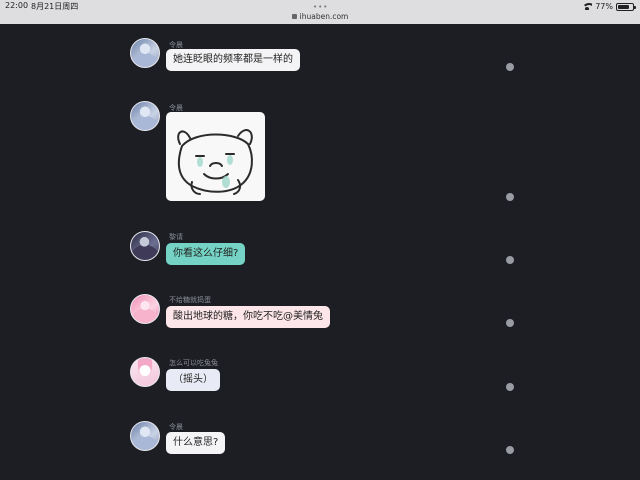  I want to click on sender-name: 不给糖就捣蛋, so click(190, 300).